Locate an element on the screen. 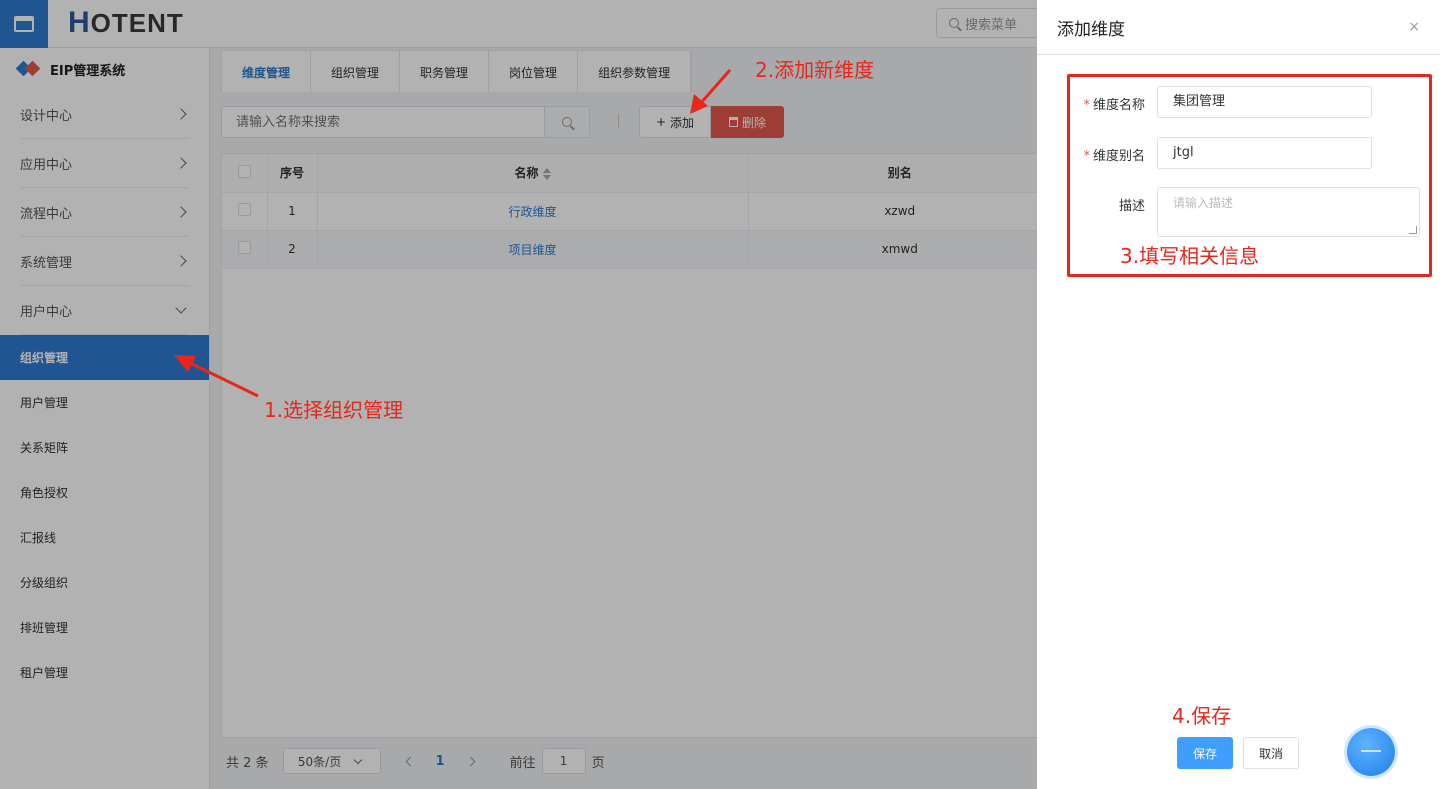 The height and width of the screenshot is (789, 1440). save-button: 保存 is located at coordinates (1205, 753).